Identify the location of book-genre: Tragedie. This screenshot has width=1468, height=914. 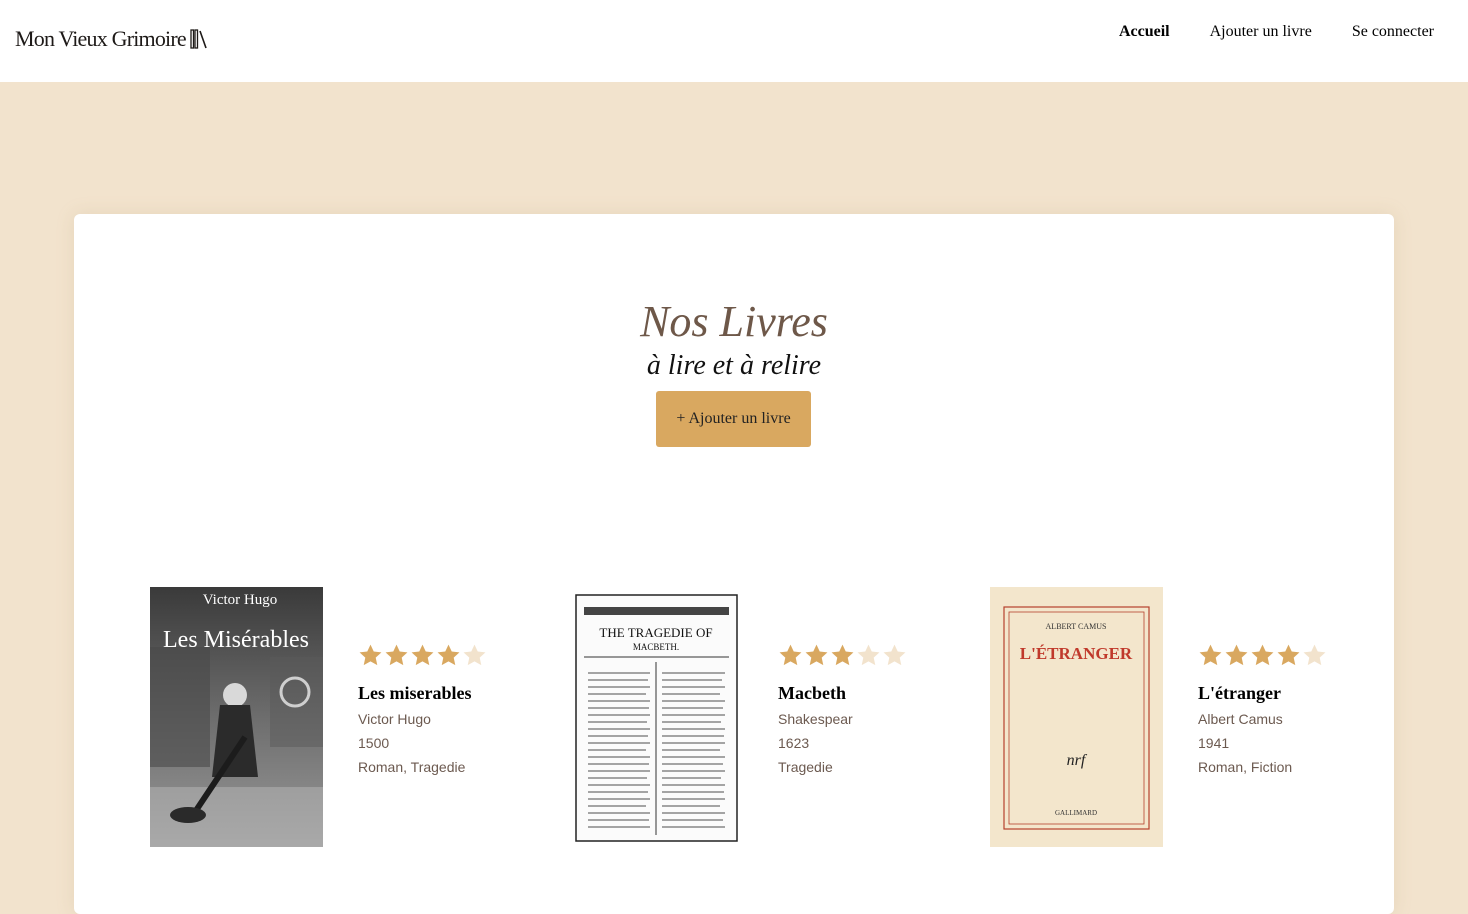
(805, 767).